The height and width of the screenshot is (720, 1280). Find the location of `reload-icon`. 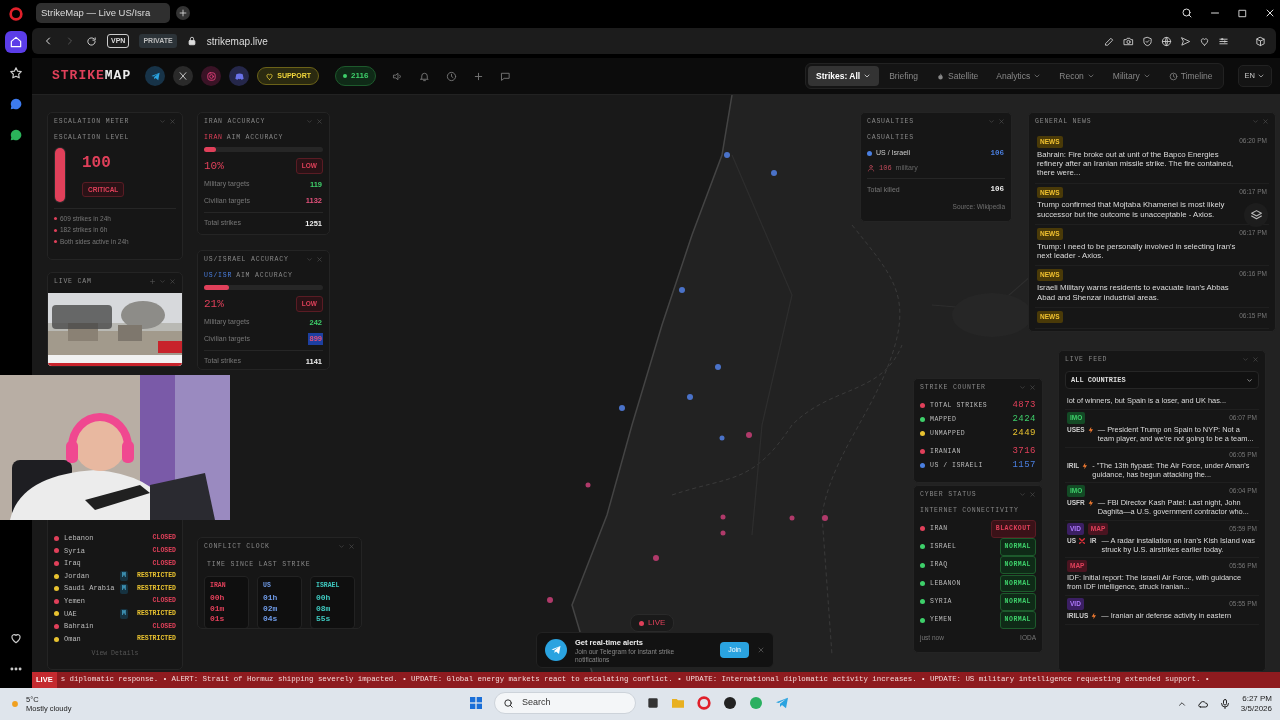

reload-icon is located at coordinates (91, 41).